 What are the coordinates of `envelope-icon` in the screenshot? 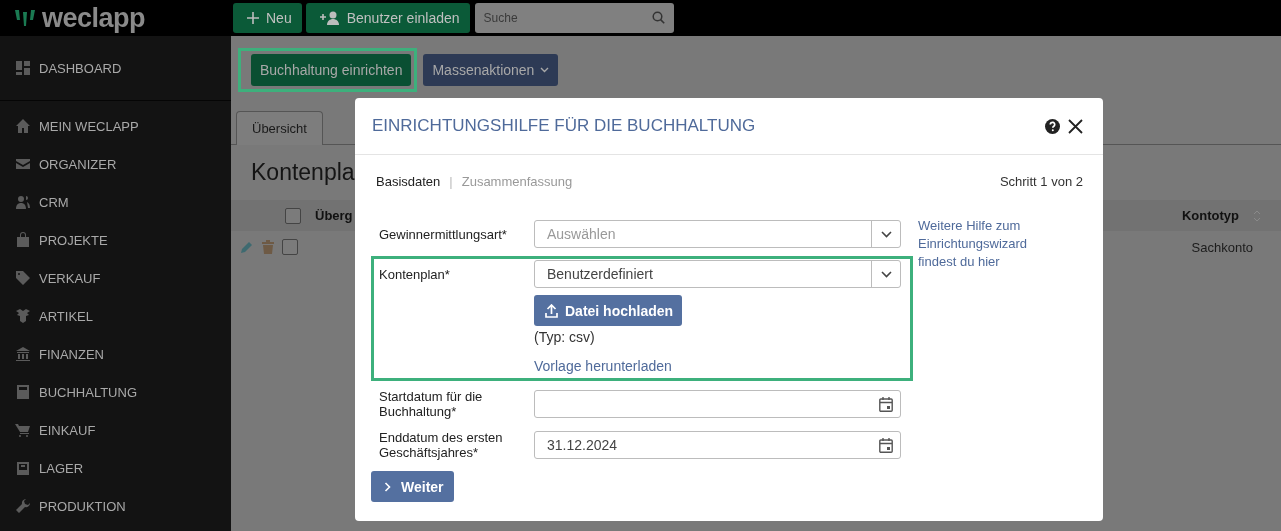 It's located at (23, 164).